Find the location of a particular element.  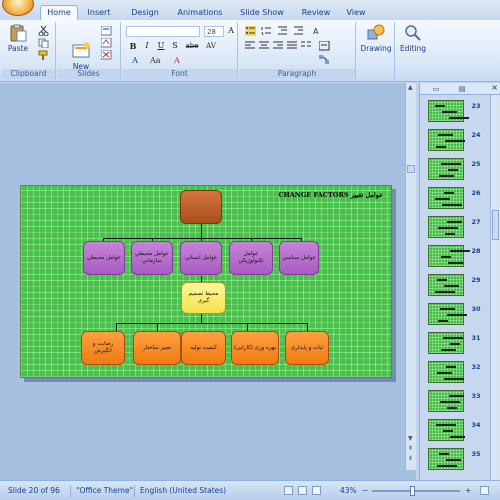

align-left-icon is located at coordinates (250, 46).